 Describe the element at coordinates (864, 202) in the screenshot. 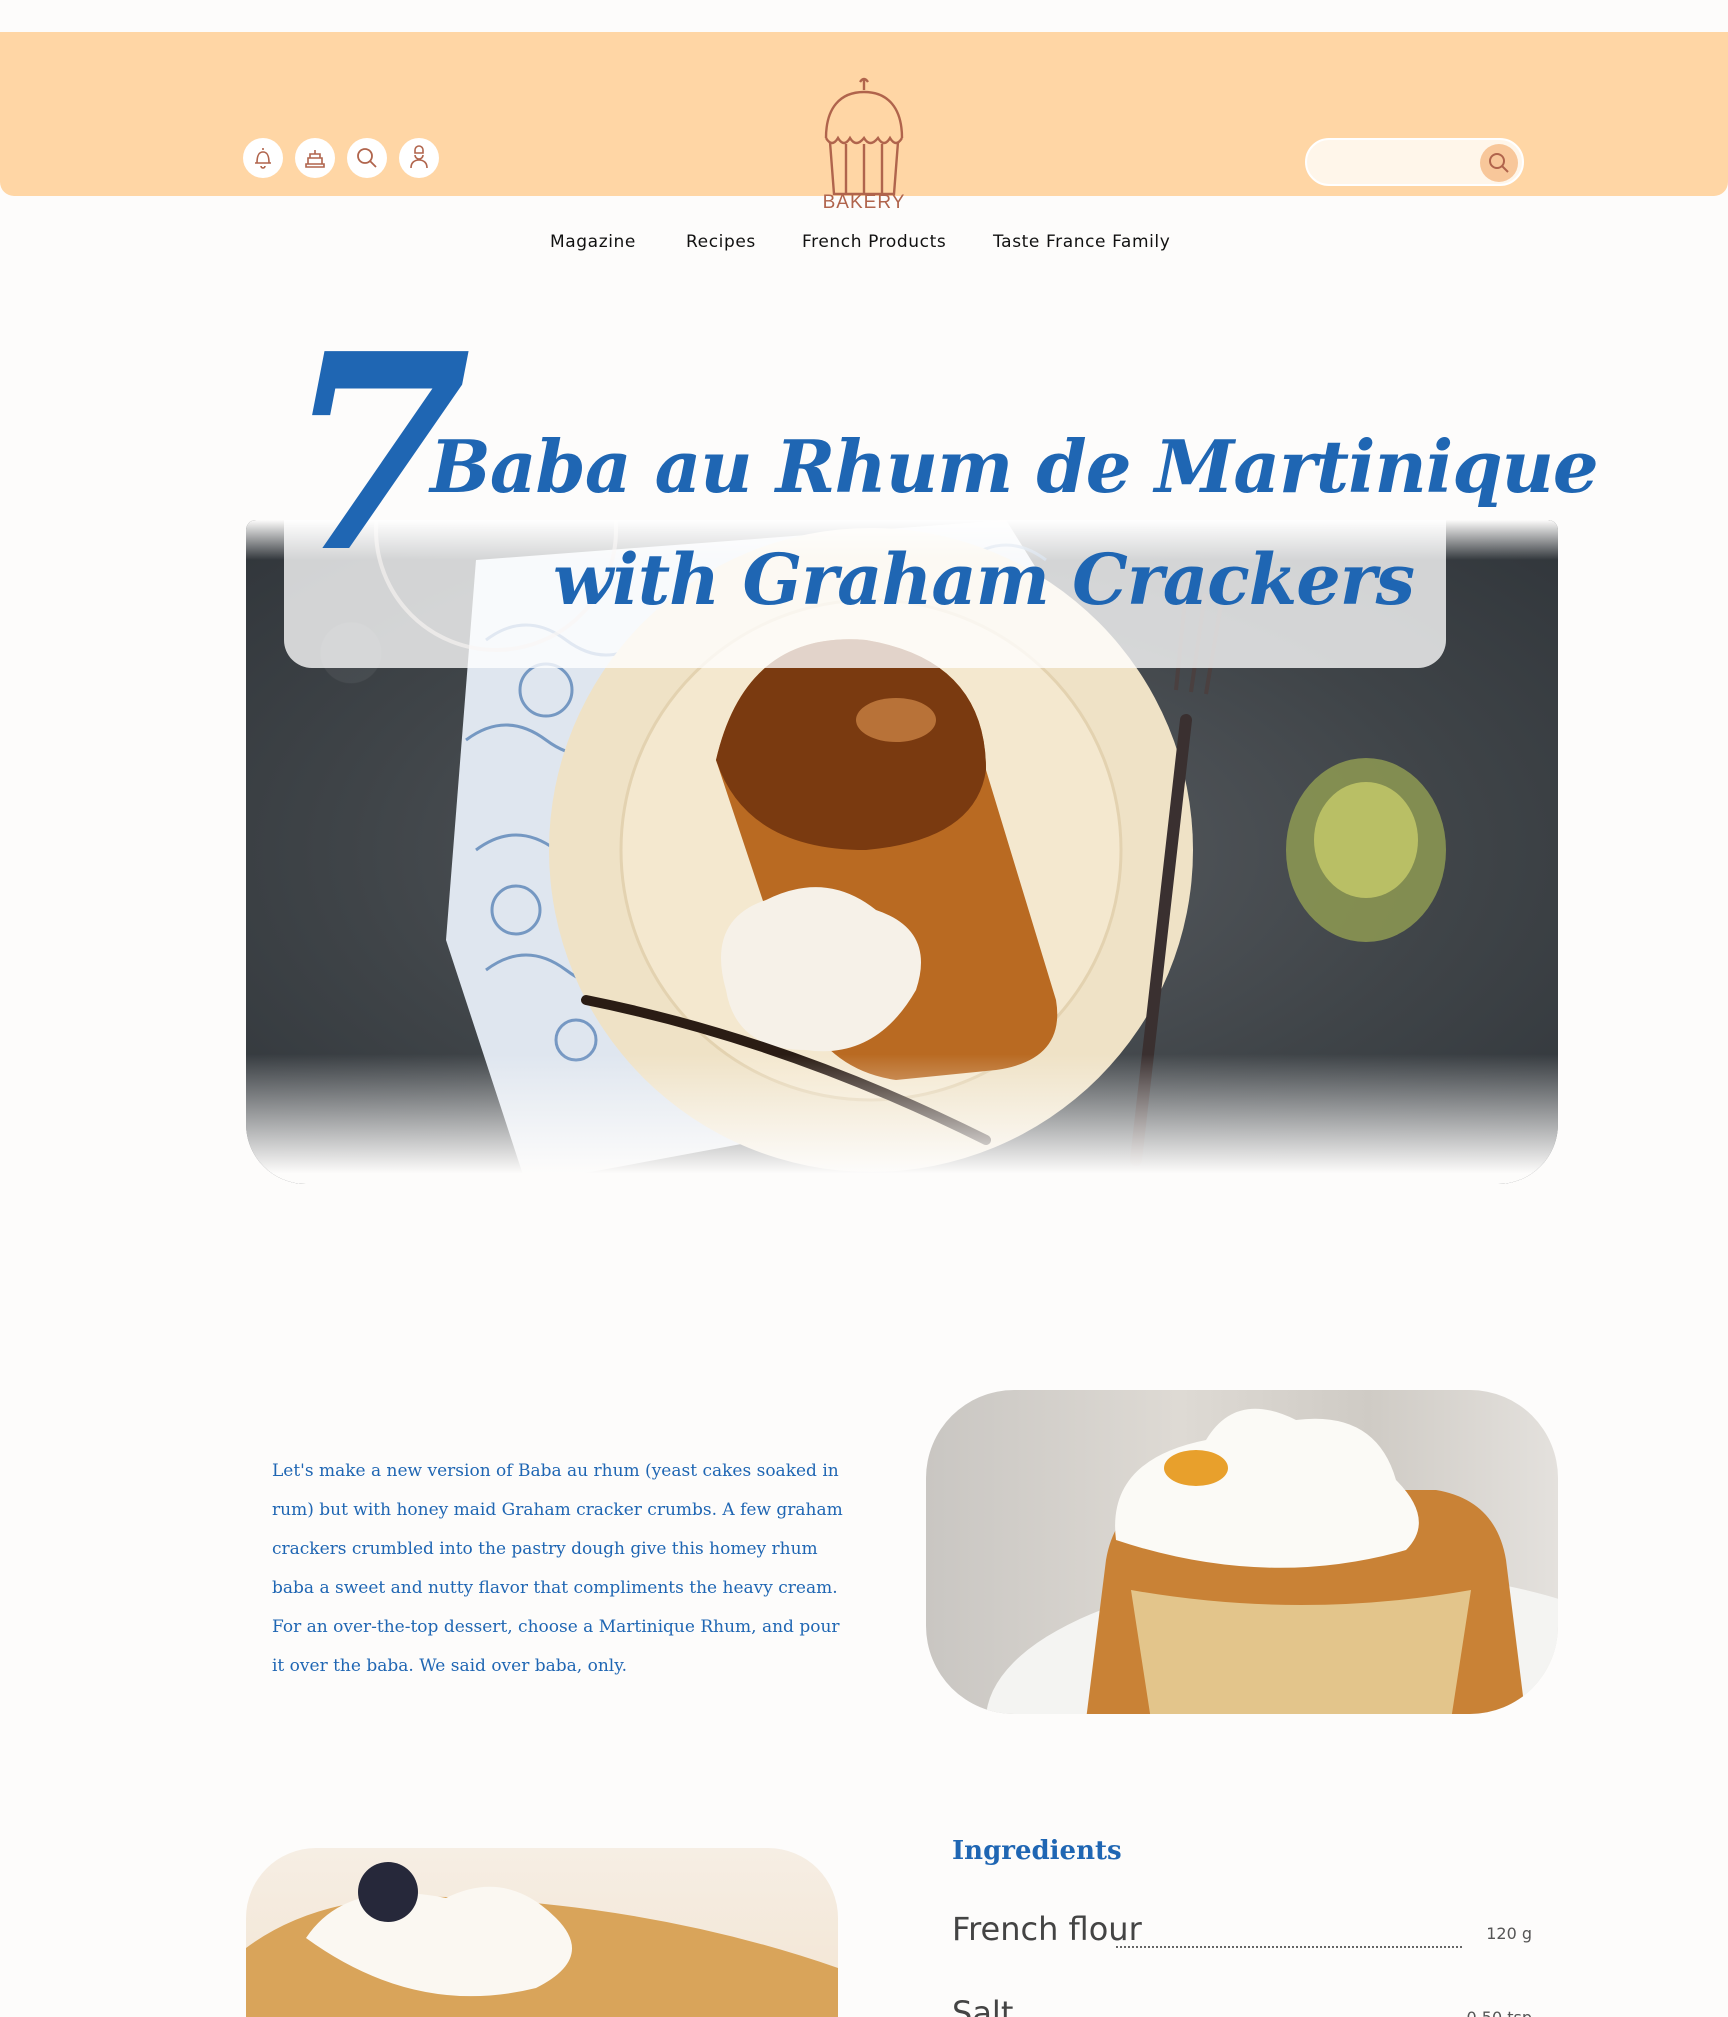

I see `logo-text: BAKERY` at that location.